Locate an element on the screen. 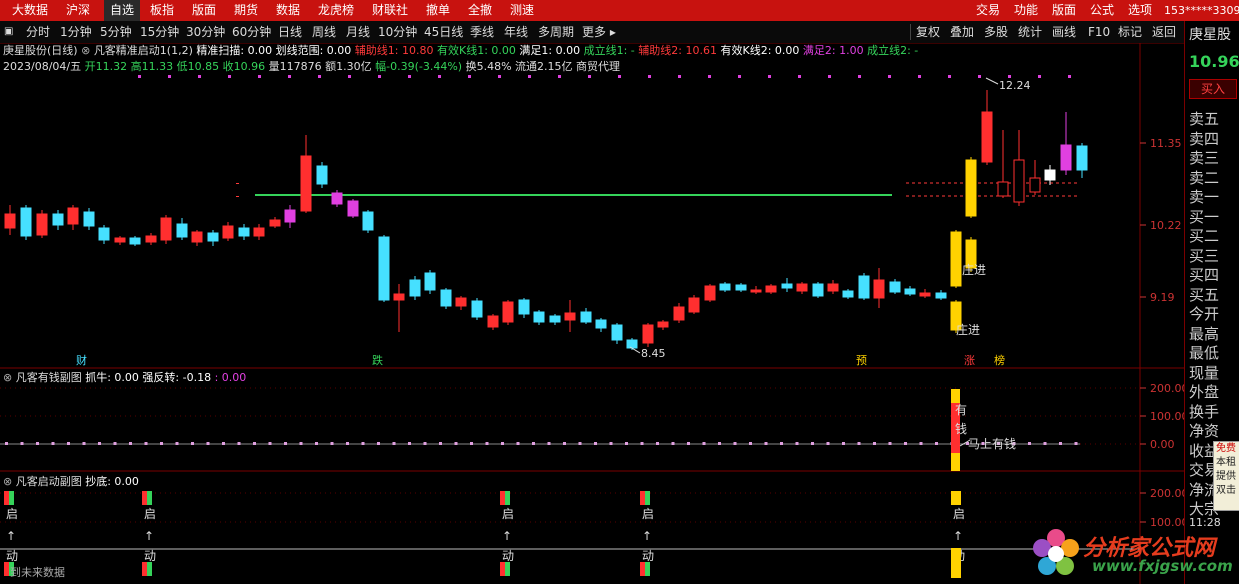 This screenshot has width=1239, height=584. sub1-title: 凡客有钱副图 is located at coordinates (49, 377).